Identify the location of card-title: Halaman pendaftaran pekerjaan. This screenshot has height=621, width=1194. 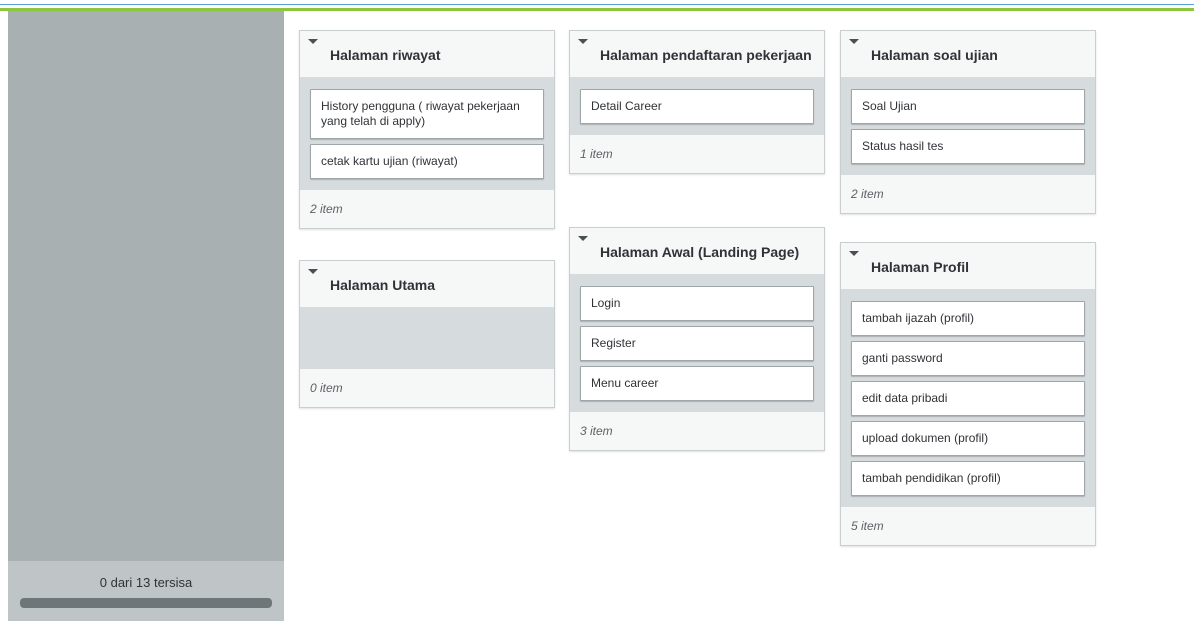
(706, 55).